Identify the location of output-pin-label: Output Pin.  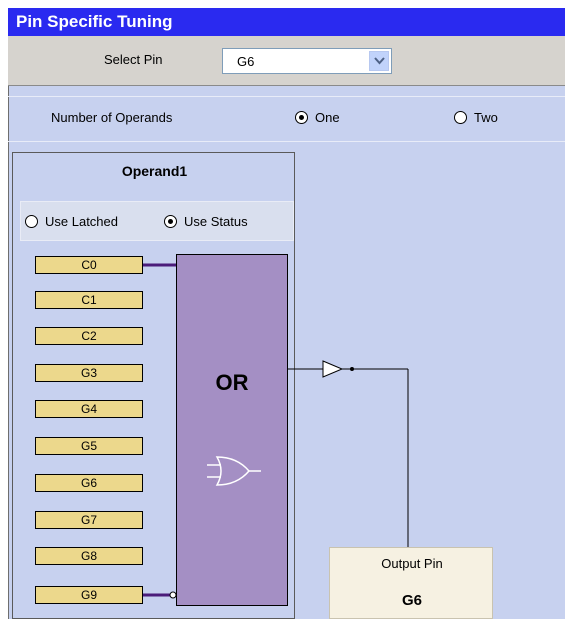
(412, 563).